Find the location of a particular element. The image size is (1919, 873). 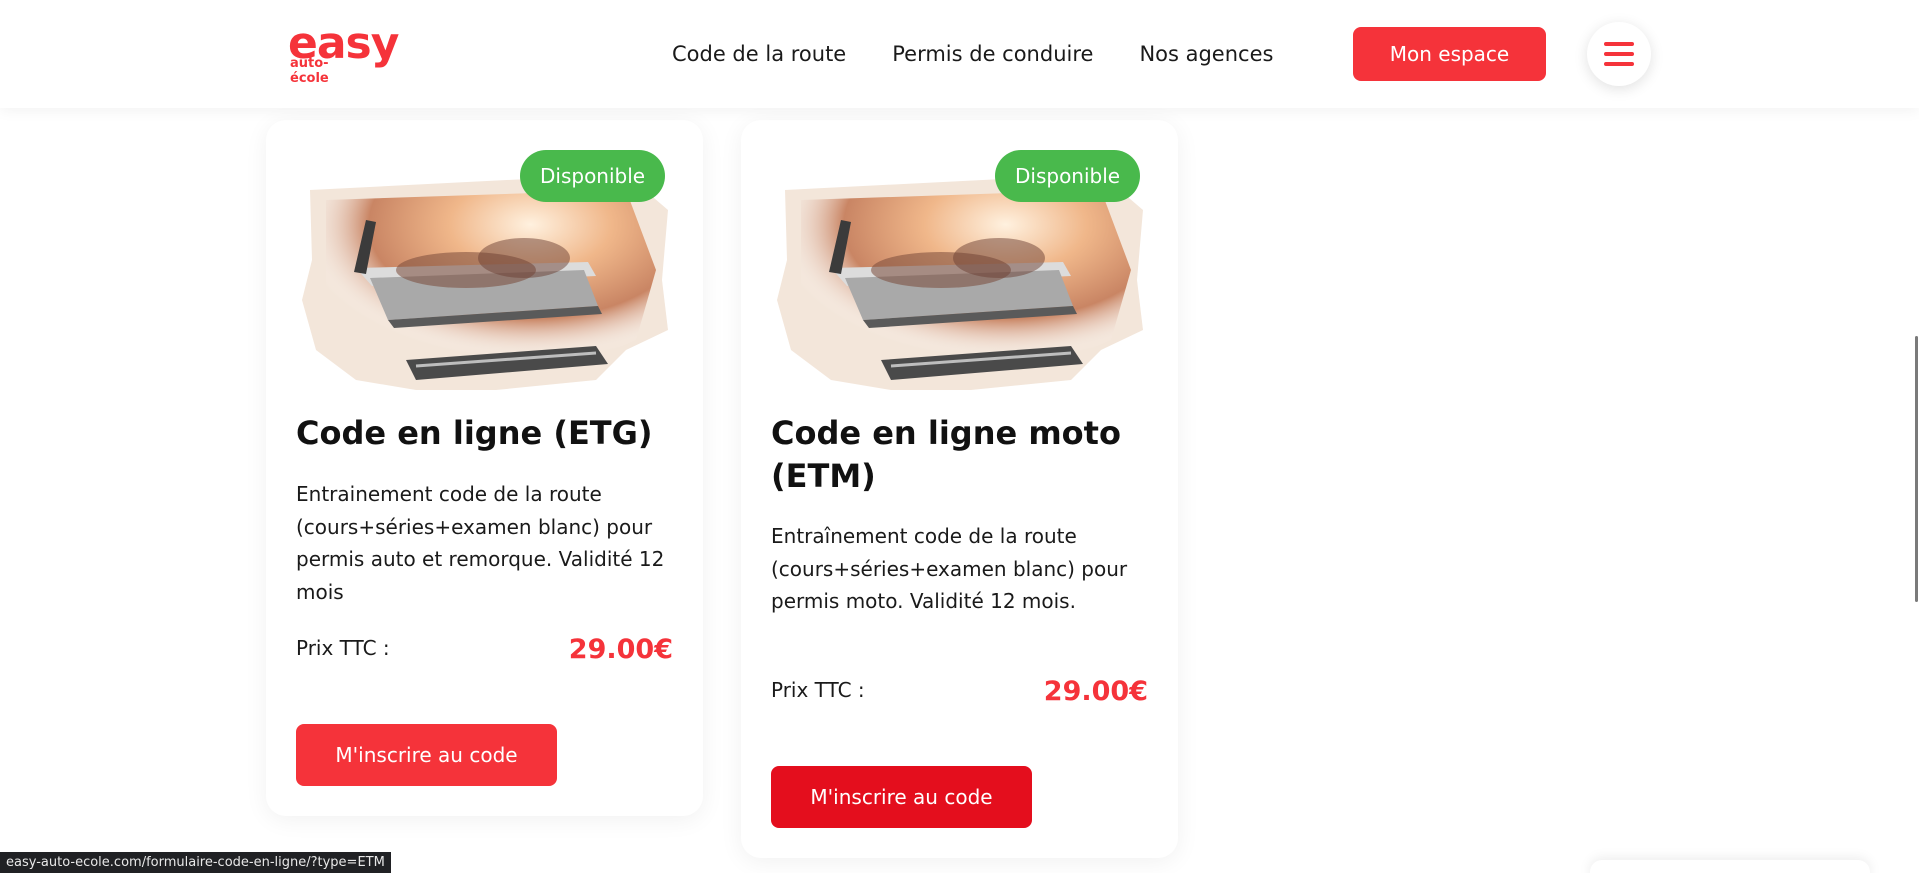

nav-link-code-de-la-route: Code de la route is located at coordinates (759, 54).